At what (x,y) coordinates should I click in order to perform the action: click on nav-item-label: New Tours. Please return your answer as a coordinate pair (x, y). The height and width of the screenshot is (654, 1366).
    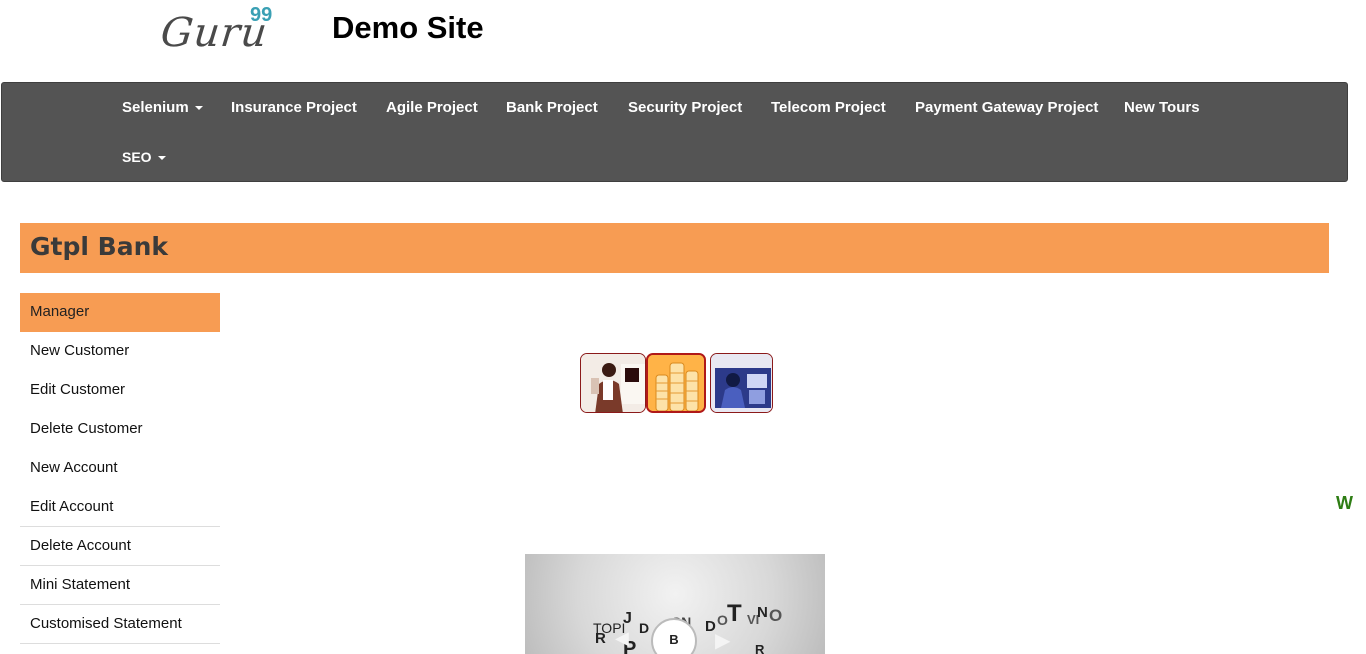
    Looking at the image, I should click on (1162, 107).